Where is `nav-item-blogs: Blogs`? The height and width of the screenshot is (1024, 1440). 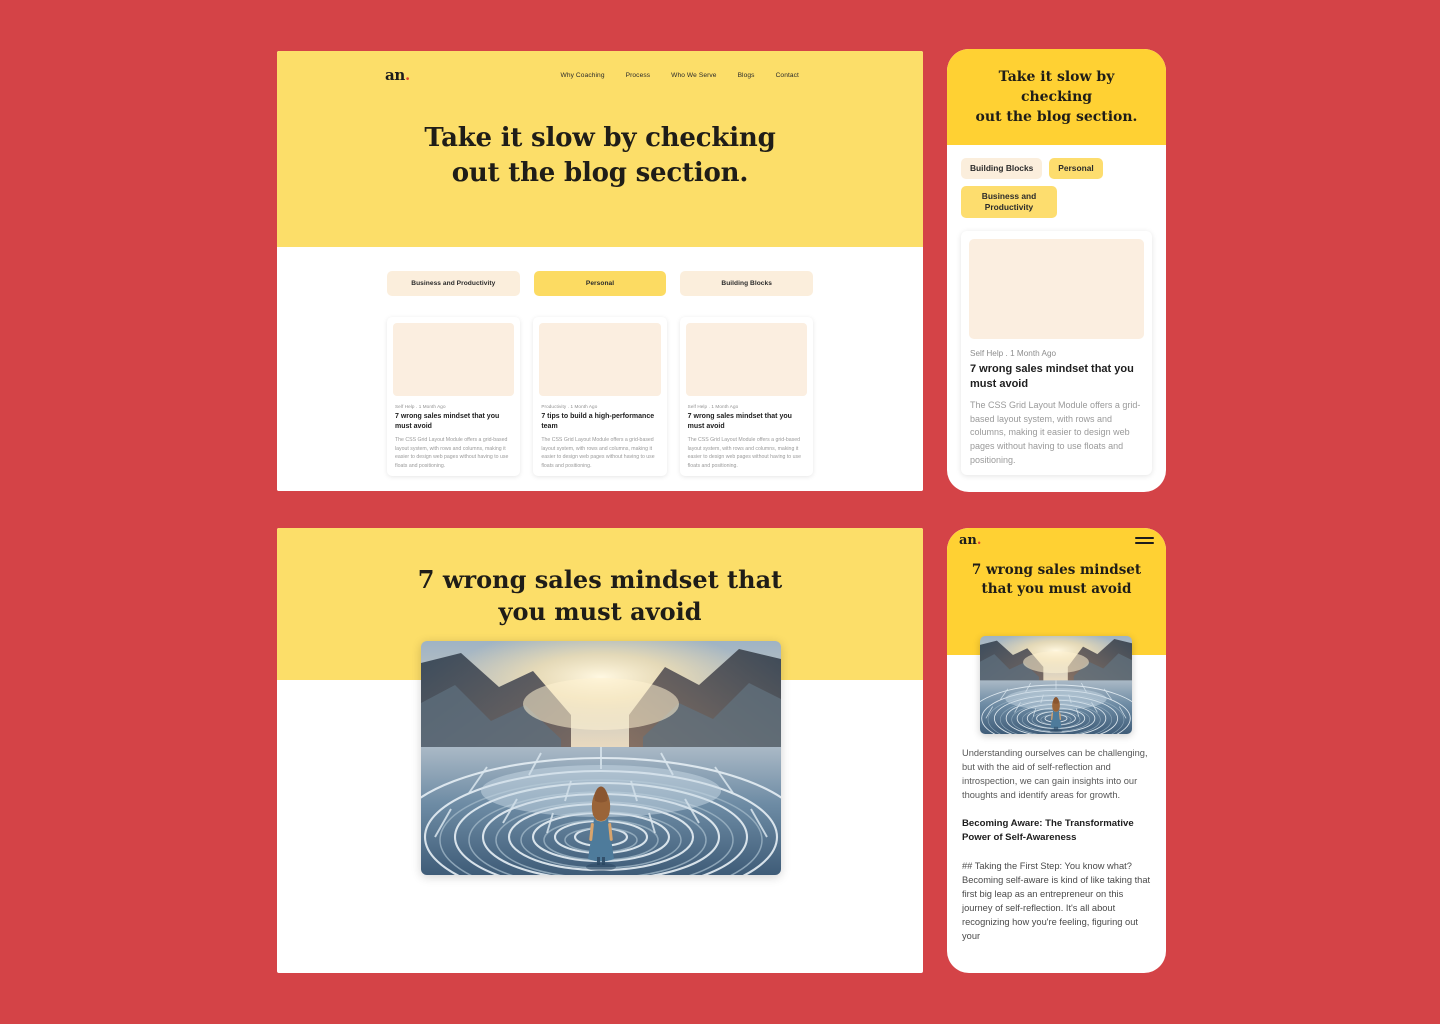 nav-item-blogs: Blogs is located at coordinates (746, 75).